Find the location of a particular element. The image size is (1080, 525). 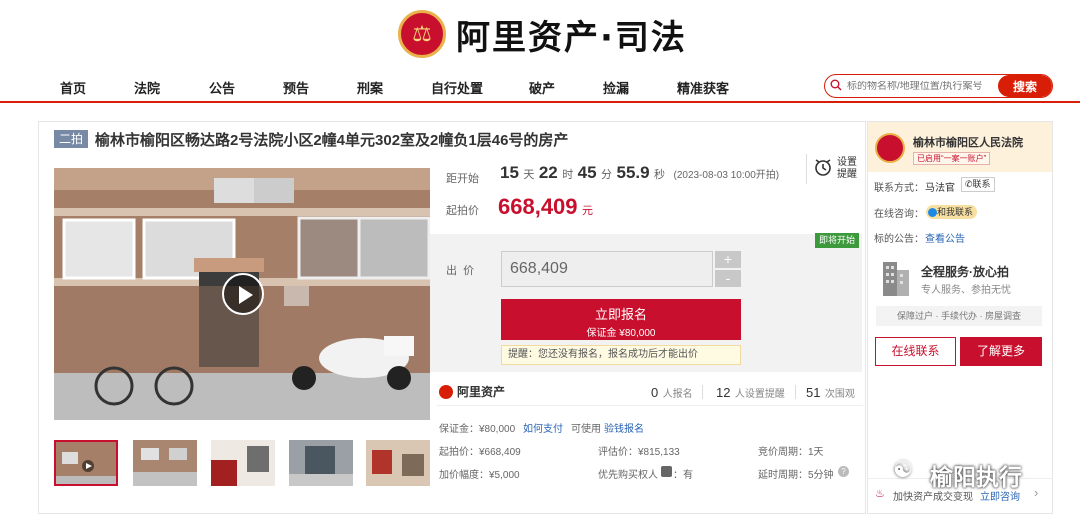

reminder-count-unit: 人设置提醒 is located at coordinates (759, 394).